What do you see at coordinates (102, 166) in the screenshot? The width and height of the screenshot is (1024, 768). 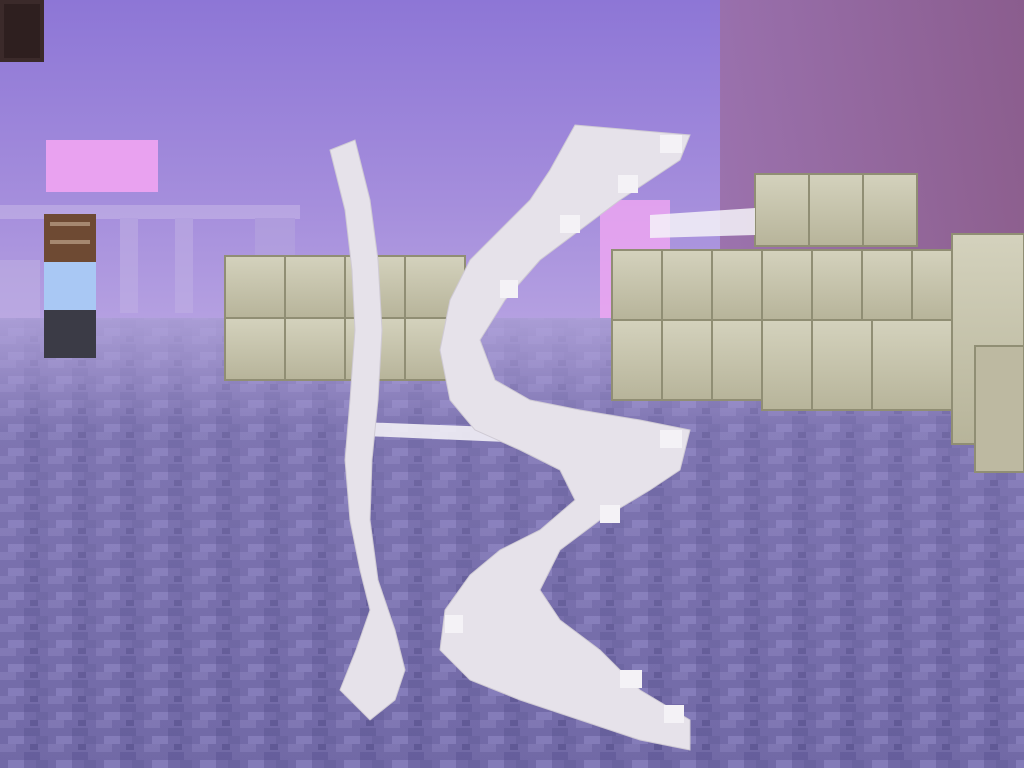 I see `pink-block-left` at bounding box center [102, 166].